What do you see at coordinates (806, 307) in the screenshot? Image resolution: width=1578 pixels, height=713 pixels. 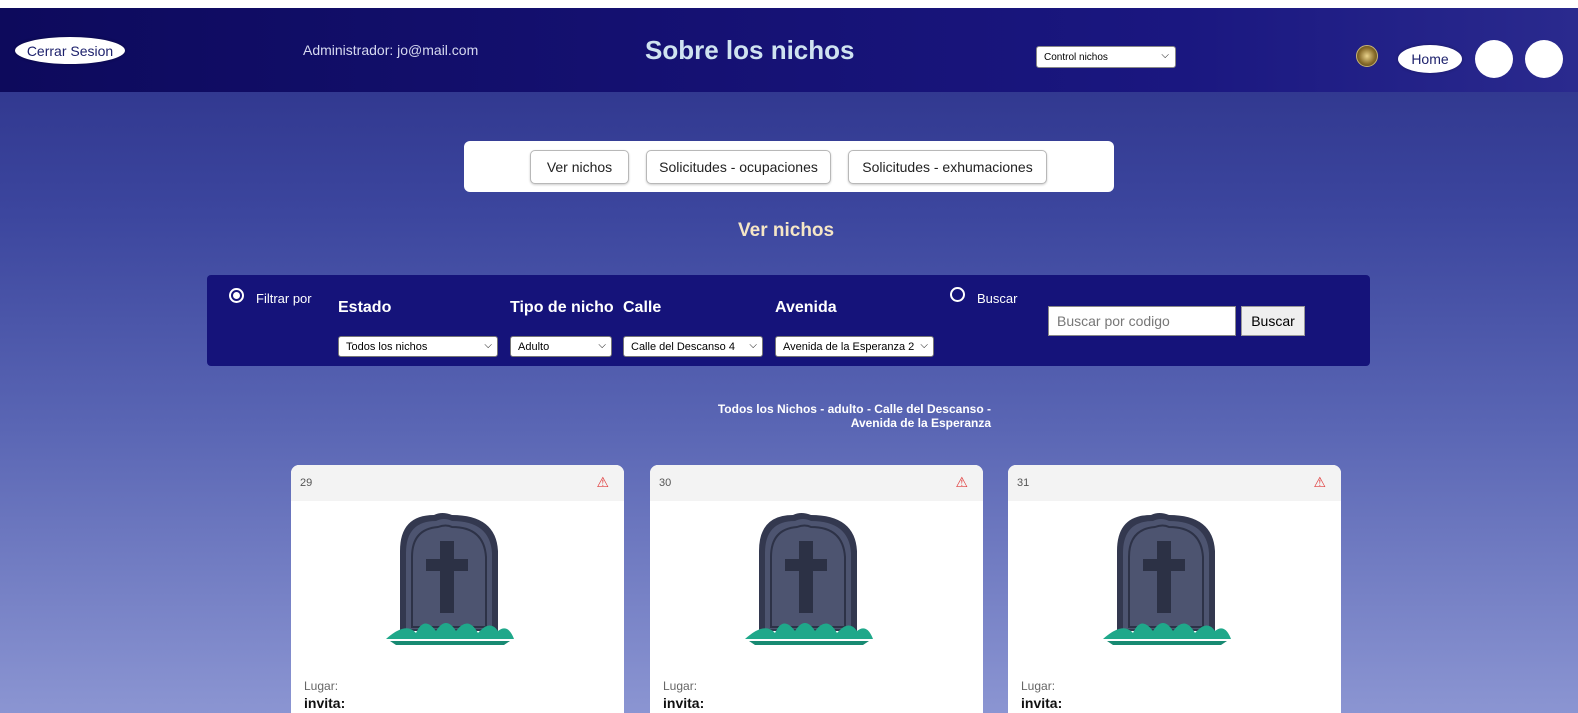 I see `avenida-label: Avenida` at bounding box center [806, 307].